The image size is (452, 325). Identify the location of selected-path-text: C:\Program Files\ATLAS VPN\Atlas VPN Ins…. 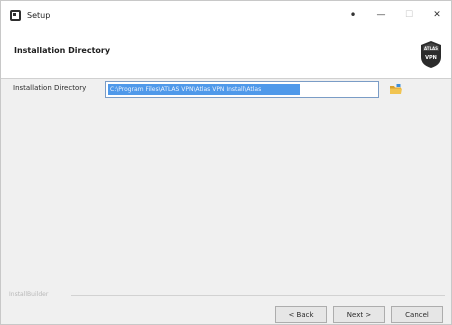
(204, 89).